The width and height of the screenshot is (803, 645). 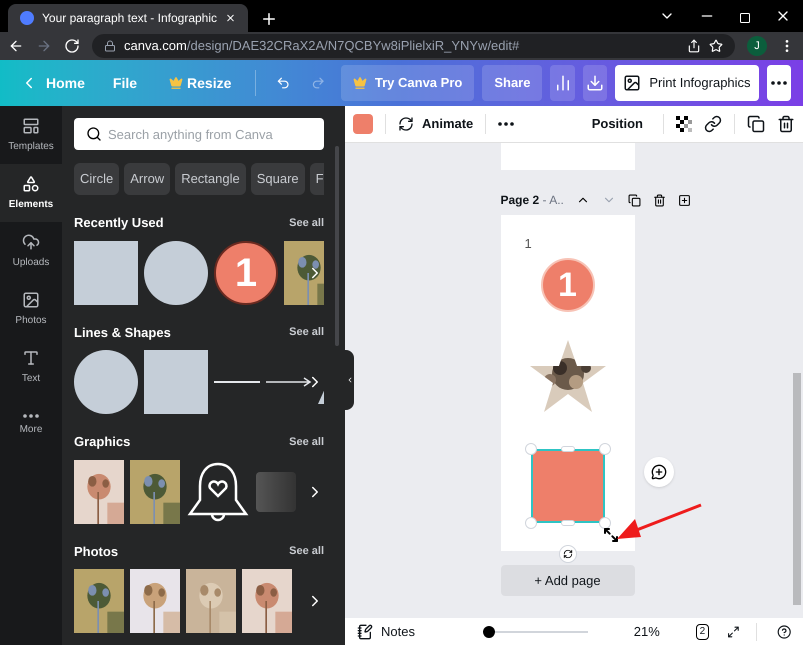 I want to click on zoom-slider, so click(x=535, y=632).